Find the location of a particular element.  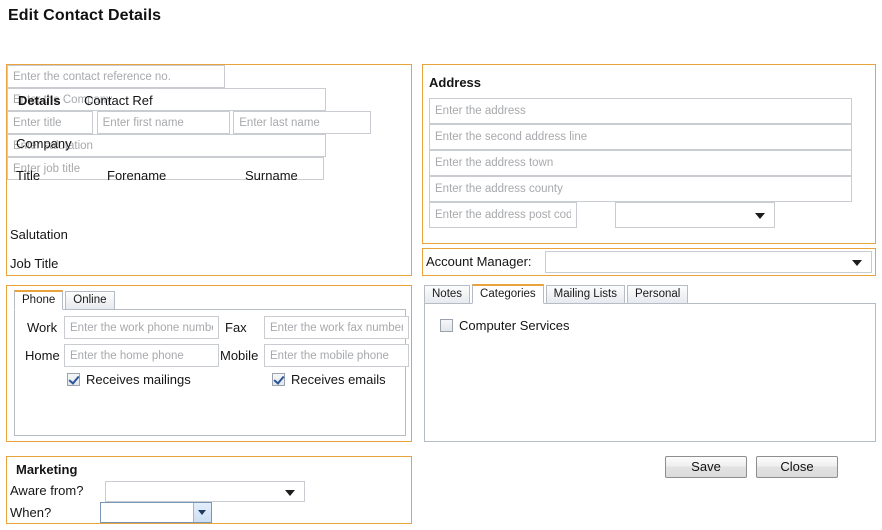

account-manager-panel: Account Manager: is located at coordinates (649, 262).